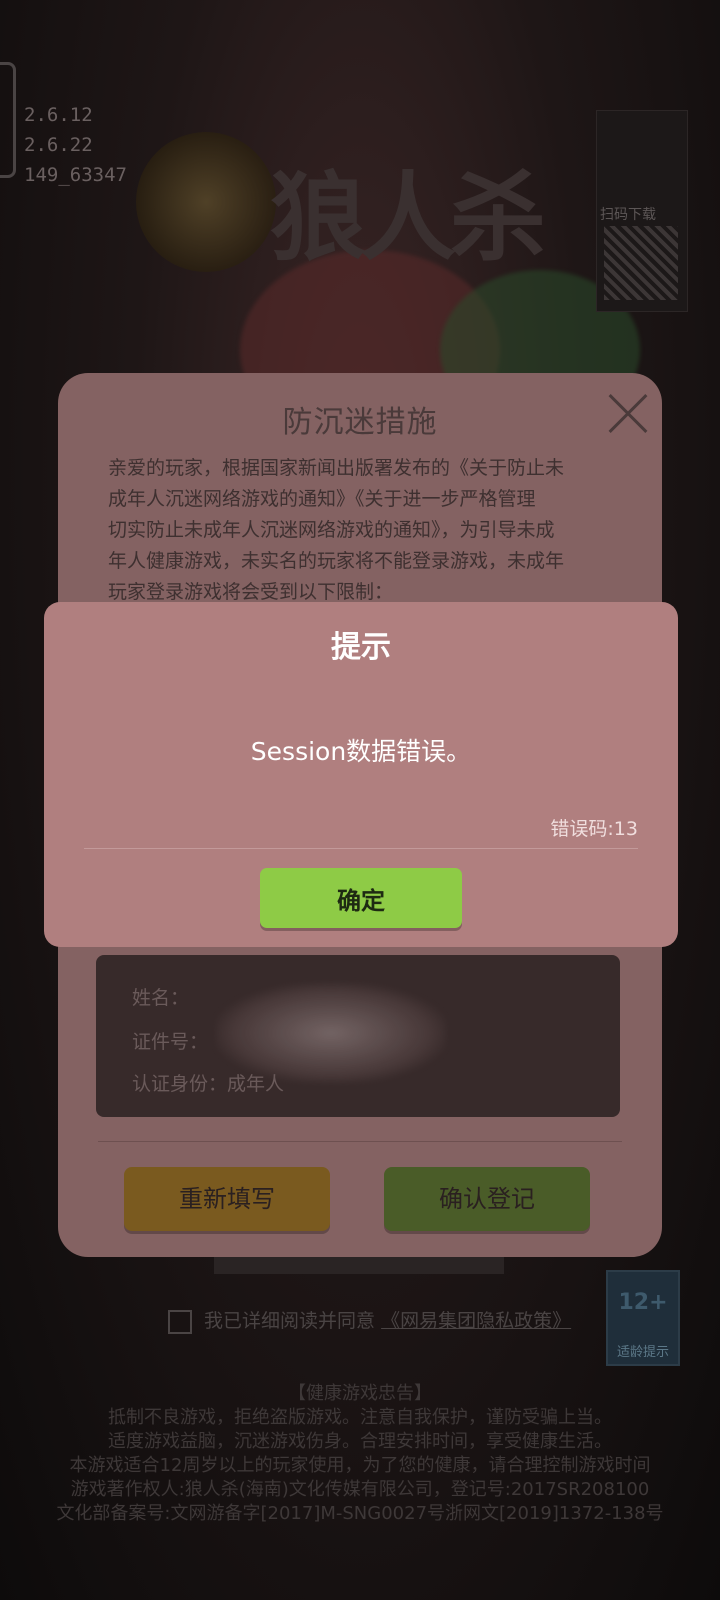  I want to click on dialog-body-line: 成年人沉迷网络游戏的通知》《关于进一步严格管理, so click(322, 499).